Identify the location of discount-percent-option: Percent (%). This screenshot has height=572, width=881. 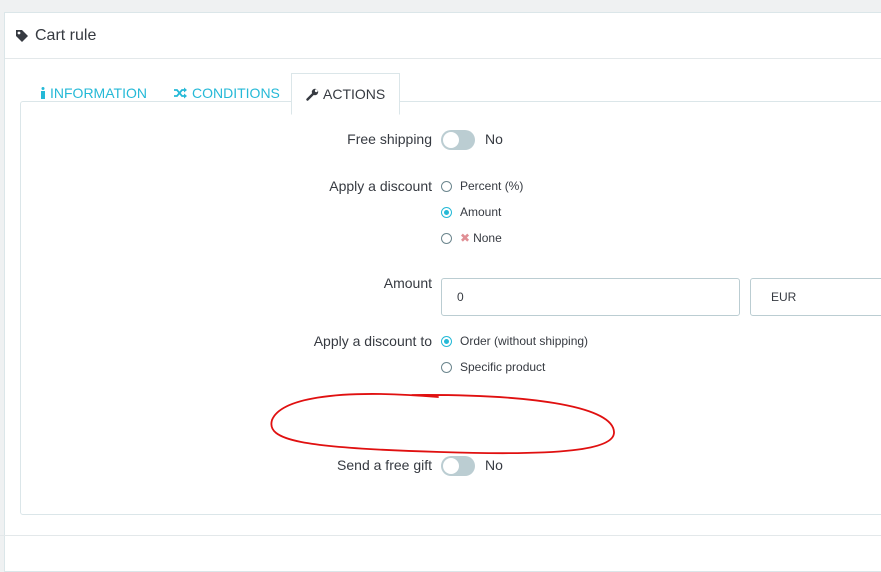
(482, 186).